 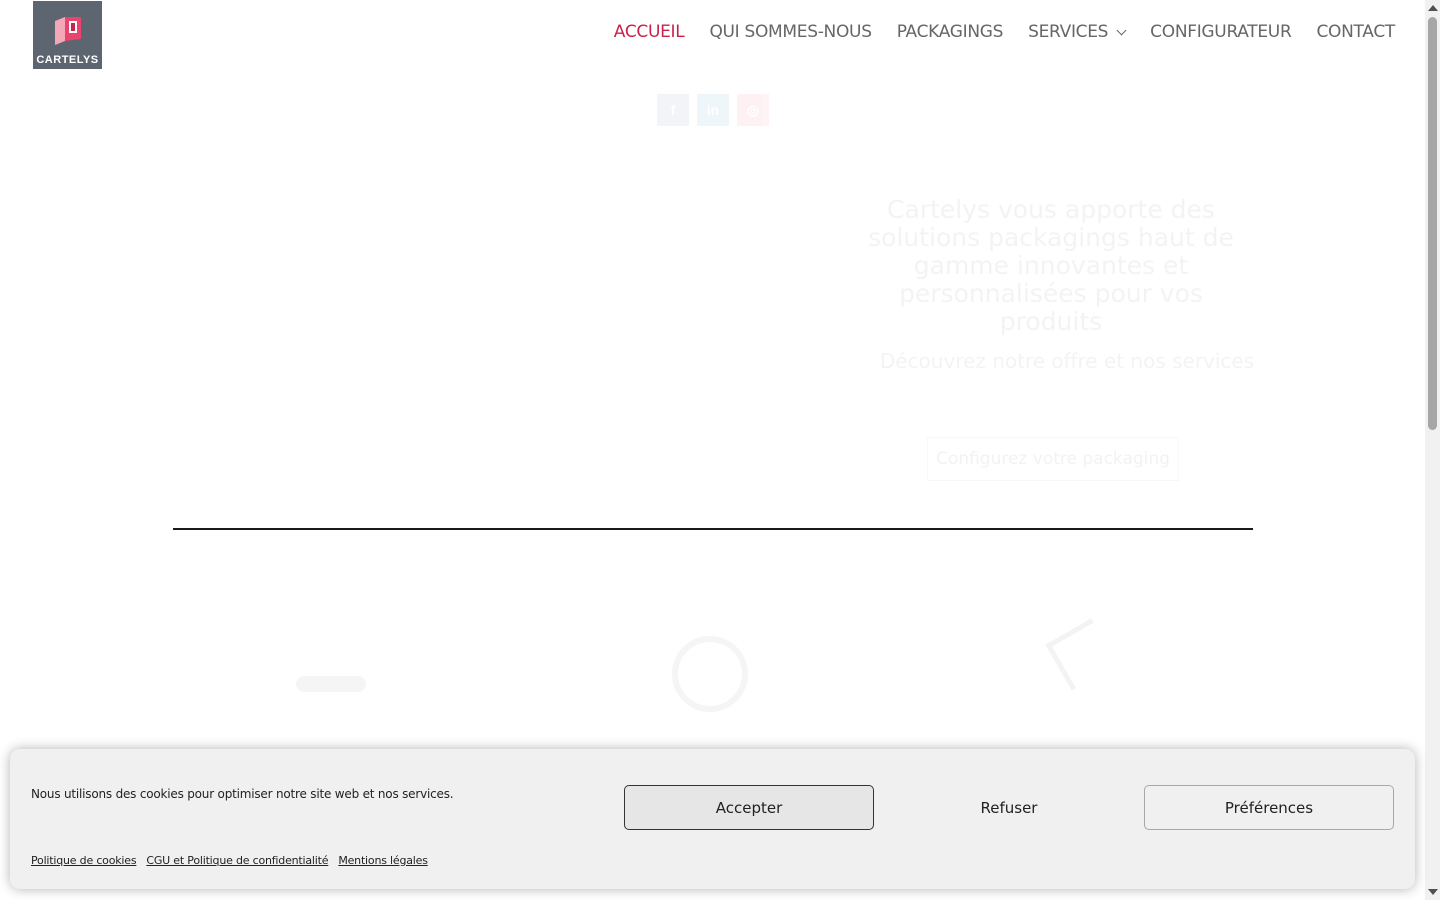 I want to click on scroll-up-arrow-icon, so click(x=1433, y=8).